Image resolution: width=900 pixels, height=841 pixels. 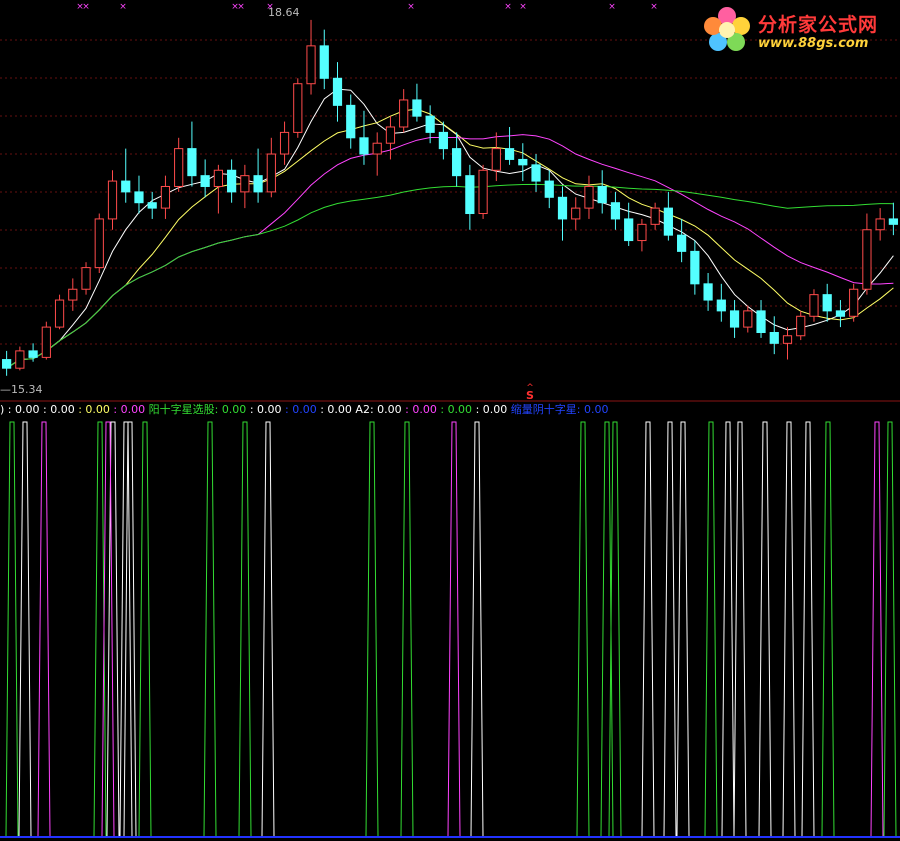 What do you see at coordinates (456, 409) in the screenshot?
I see `legend-item-10: : 0.00` at bounding box center [456, 409].